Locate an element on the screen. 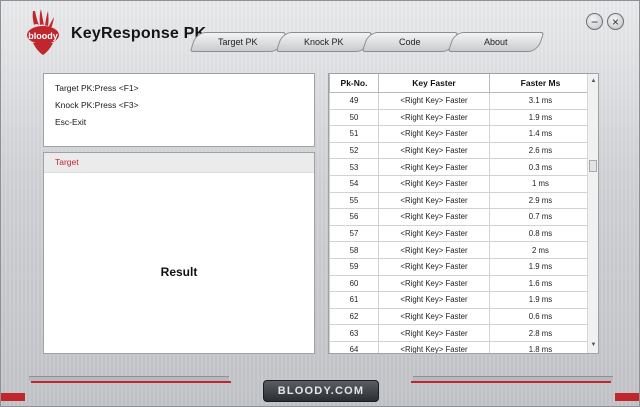 This screenshot has height=407, width=640. bloody-logo: bloody is located at coordinates (43, 32).